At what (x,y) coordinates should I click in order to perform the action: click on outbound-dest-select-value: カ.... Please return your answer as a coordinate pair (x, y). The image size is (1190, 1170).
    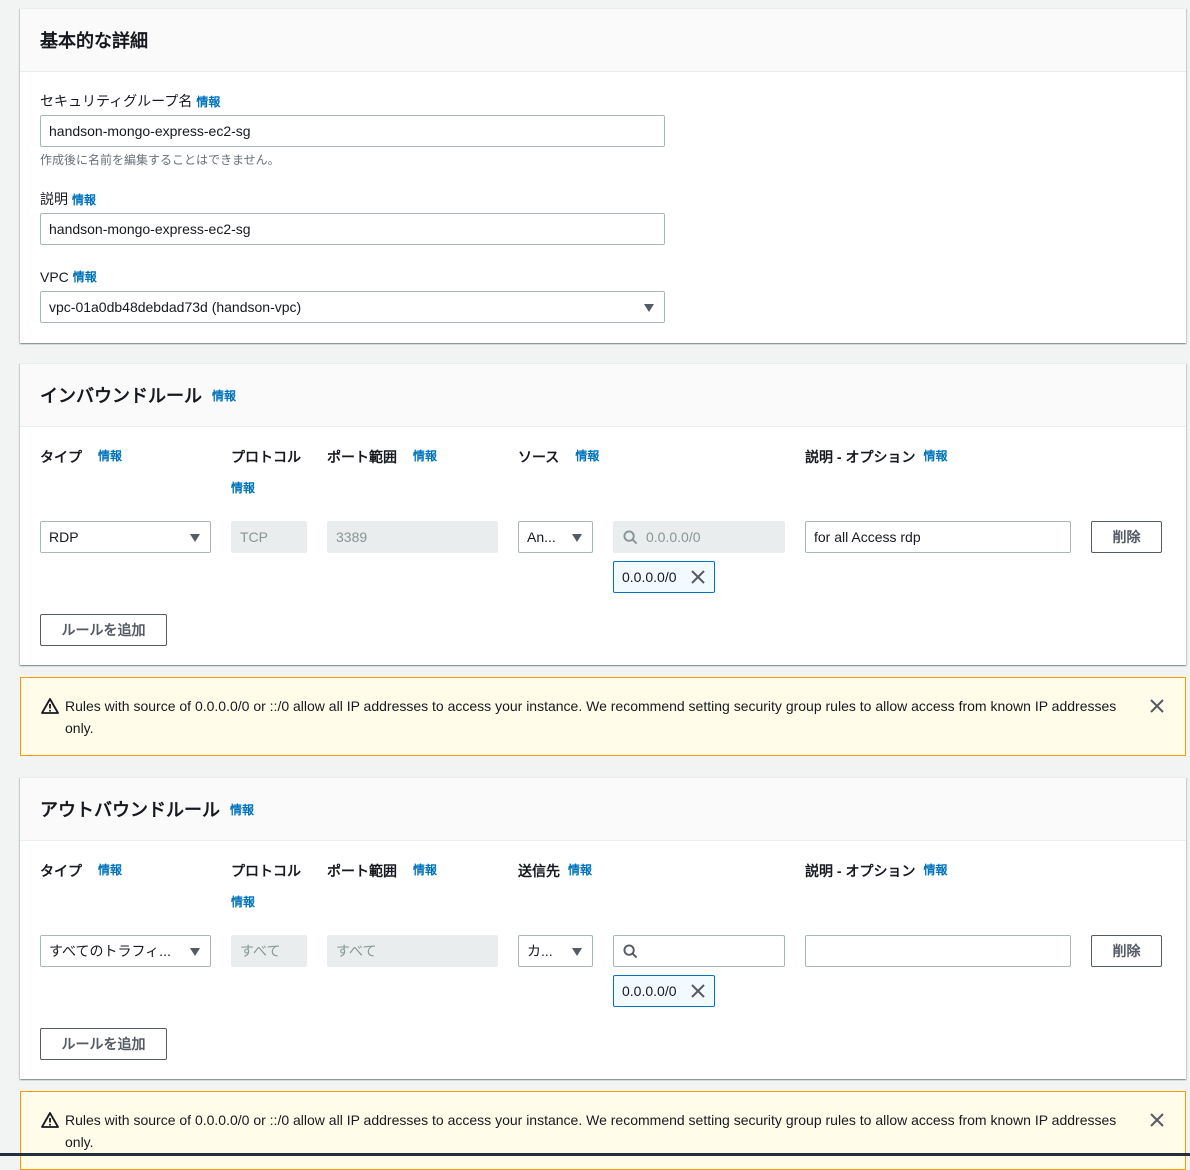
    Looking at the image, I should click on (540, 951).